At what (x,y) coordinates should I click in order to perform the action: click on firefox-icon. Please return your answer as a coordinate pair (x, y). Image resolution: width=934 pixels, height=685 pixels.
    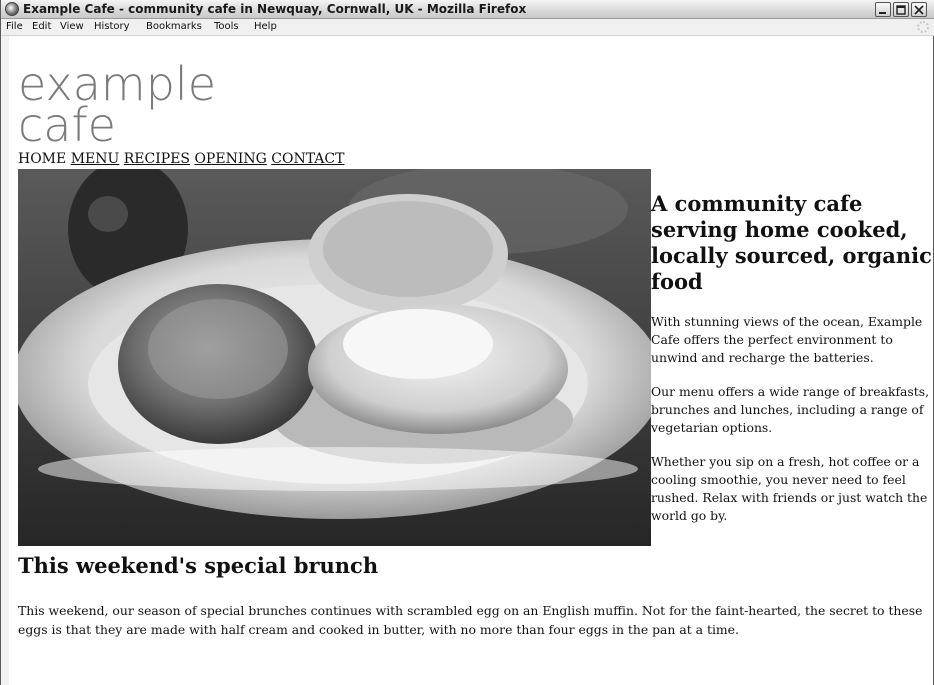
    Looking at the image, I should click on (12, 9).